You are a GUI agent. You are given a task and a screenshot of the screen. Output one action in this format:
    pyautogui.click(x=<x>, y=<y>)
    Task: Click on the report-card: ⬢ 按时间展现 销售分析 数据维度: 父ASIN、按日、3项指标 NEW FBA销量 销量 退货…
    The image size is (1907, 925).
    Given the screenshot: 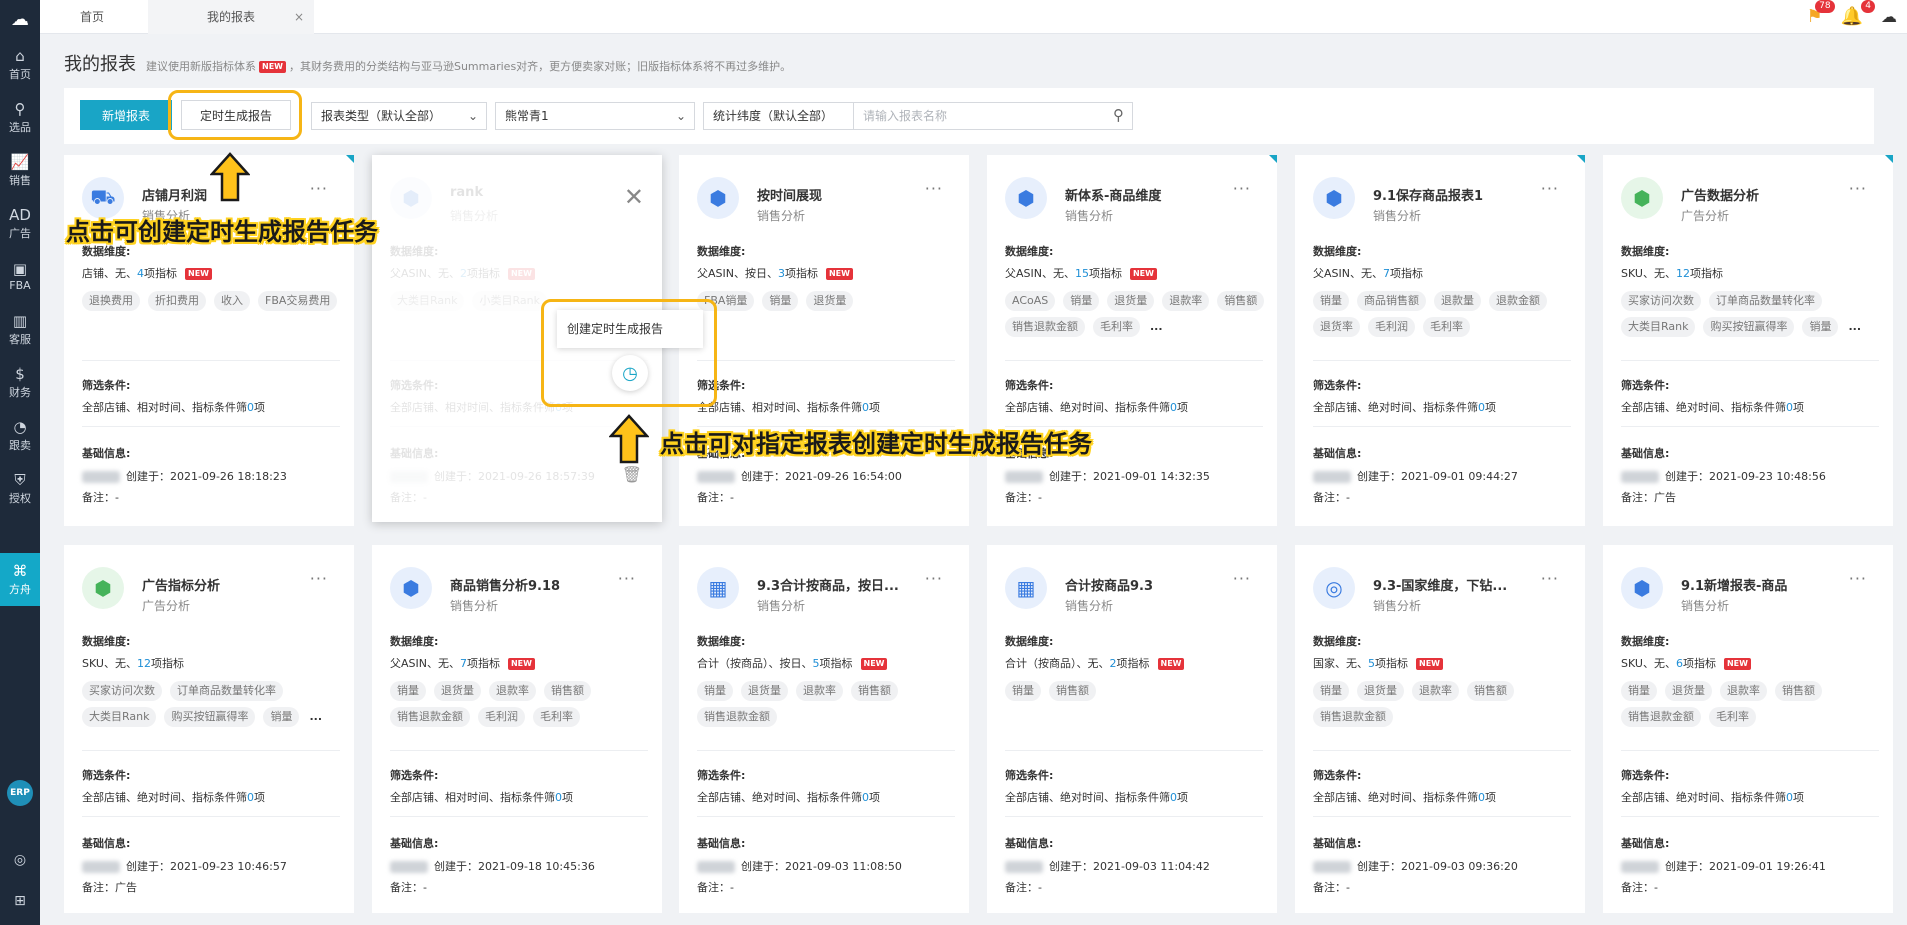 What is the action you would take?
    pyautogui.click(x=824, y=340)
    